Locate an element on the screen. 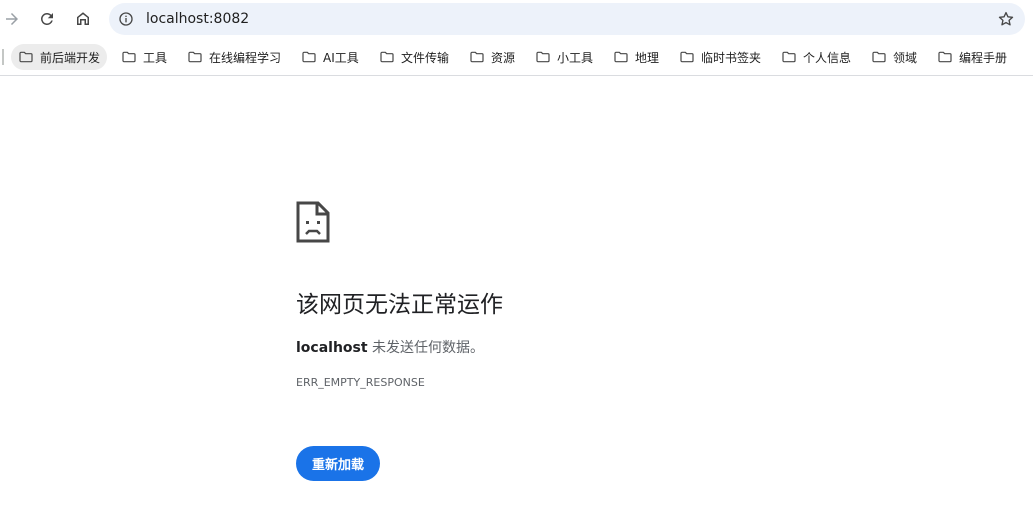  url-text: localhost:8082 is located at coordinates (197, 19).